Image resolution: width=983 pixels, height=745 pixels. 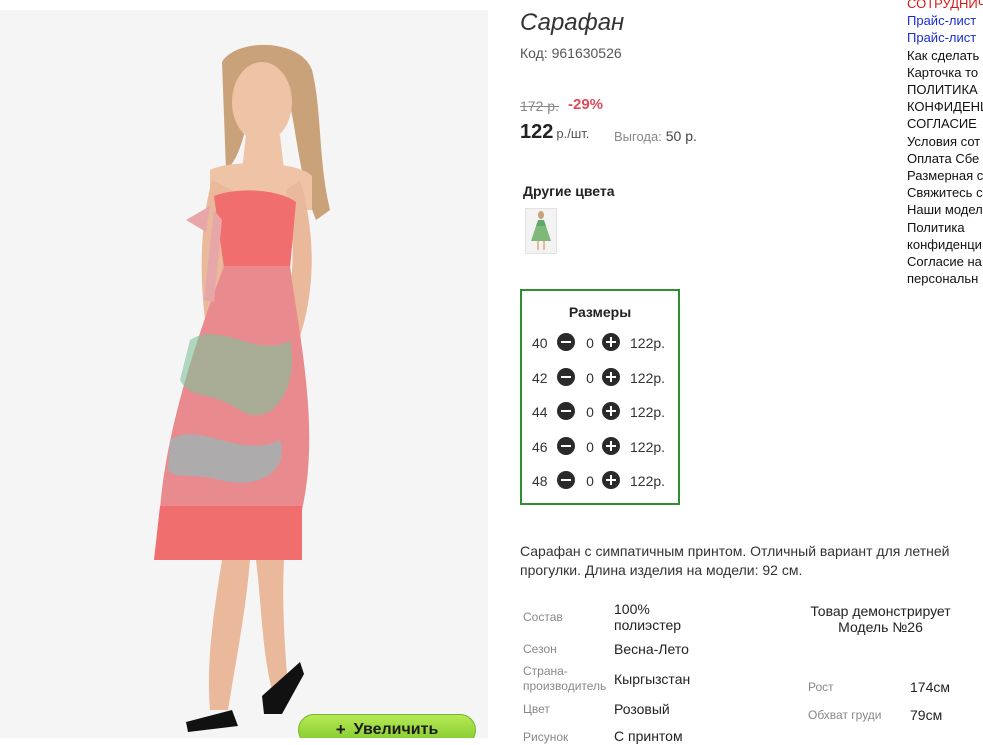 What do you see at coordinates (648, 736) in the screenshot?
I see `spec-value: С принтом` at bounding box center [648, 736].